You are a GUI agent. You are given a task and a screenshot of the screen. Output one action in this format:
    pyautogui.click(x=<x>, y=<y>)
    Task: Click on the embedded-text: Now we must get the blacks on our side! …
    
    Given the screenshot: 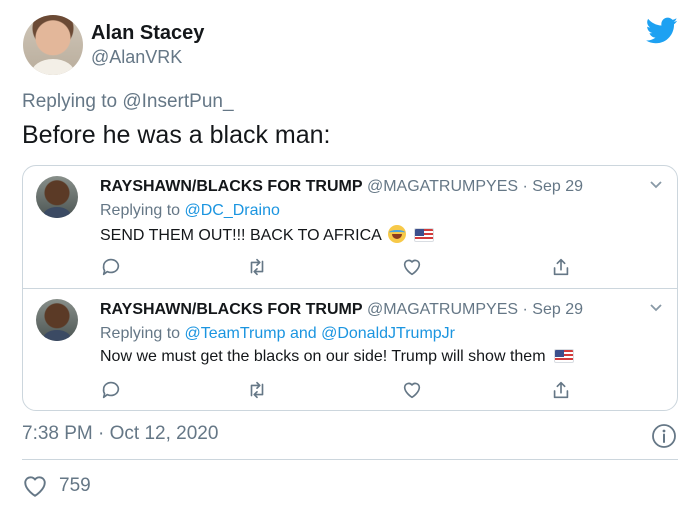 What is the action you would take?
    pyautogui.click(x=337, y=357)
    